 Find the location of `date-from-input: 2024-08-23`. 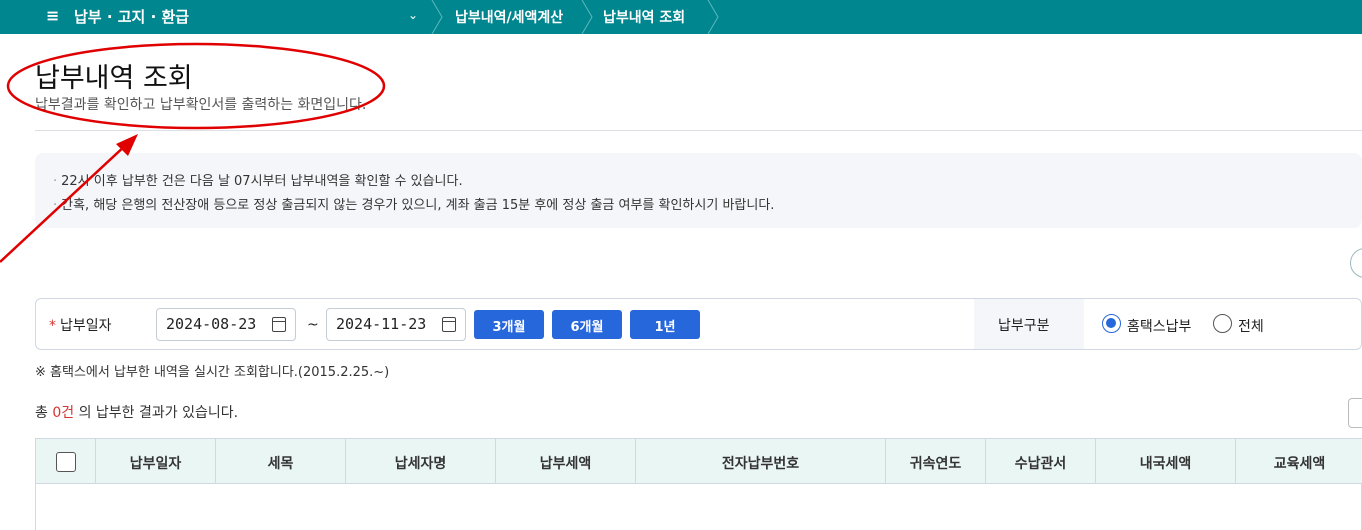

date-from-input: 2024-08-23 is located at coordinates (226, 324).